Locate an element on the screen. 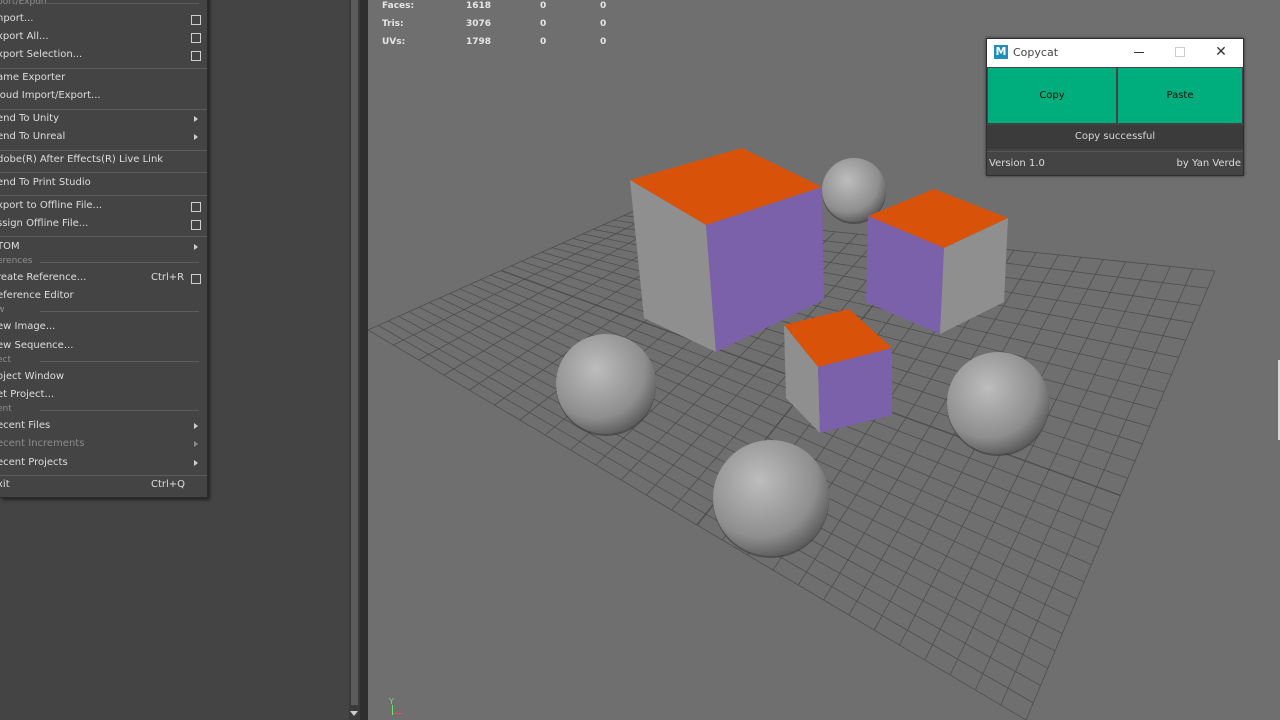 This screenshot has height=720, width=1280. menu-item: dobe(R) After Effects(R) Live Link is located at coordinates (103, 161).